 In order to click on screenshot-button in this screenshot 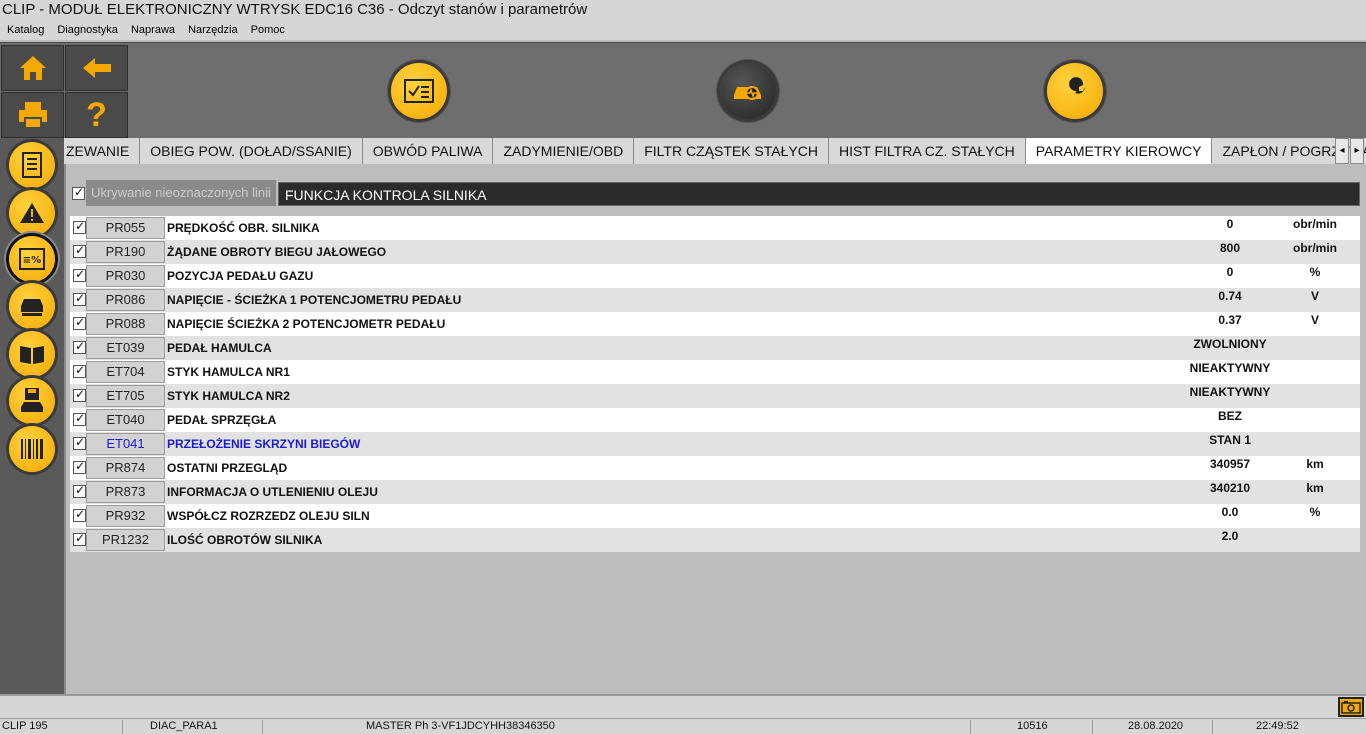, I will do `click(1351, 707)`.